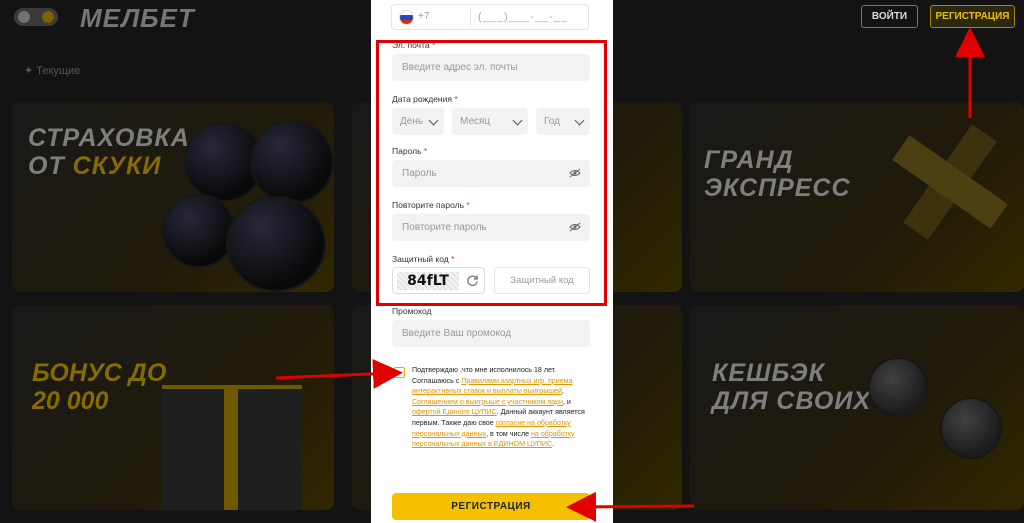 Image resolution: width=1024 pixels, height=523 pixels. I want to click on phone-divider, so click(470, 17).